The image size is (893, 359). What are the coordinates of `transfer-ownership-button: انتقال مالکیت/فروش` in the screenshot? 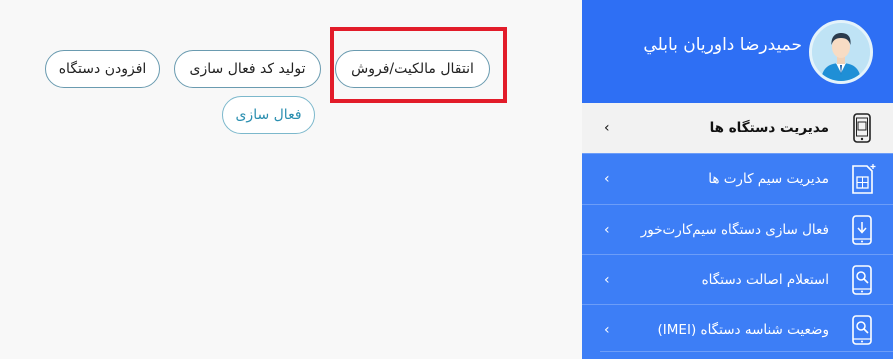 It's located at (412, 69).